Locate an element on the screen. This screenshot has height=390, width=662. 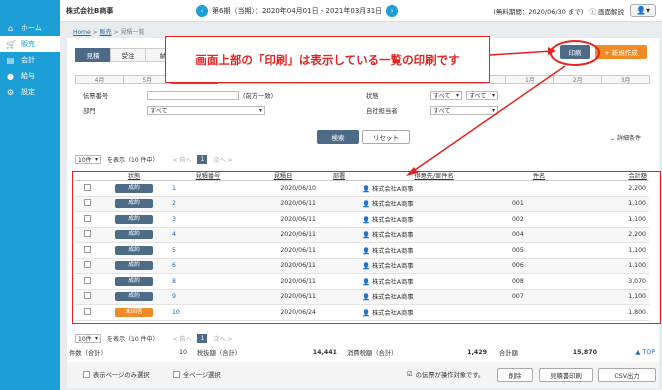
annotation-callout: 画面上部の「印刷」は表示している一覧の印刷です is located at coordinates (327, 59).